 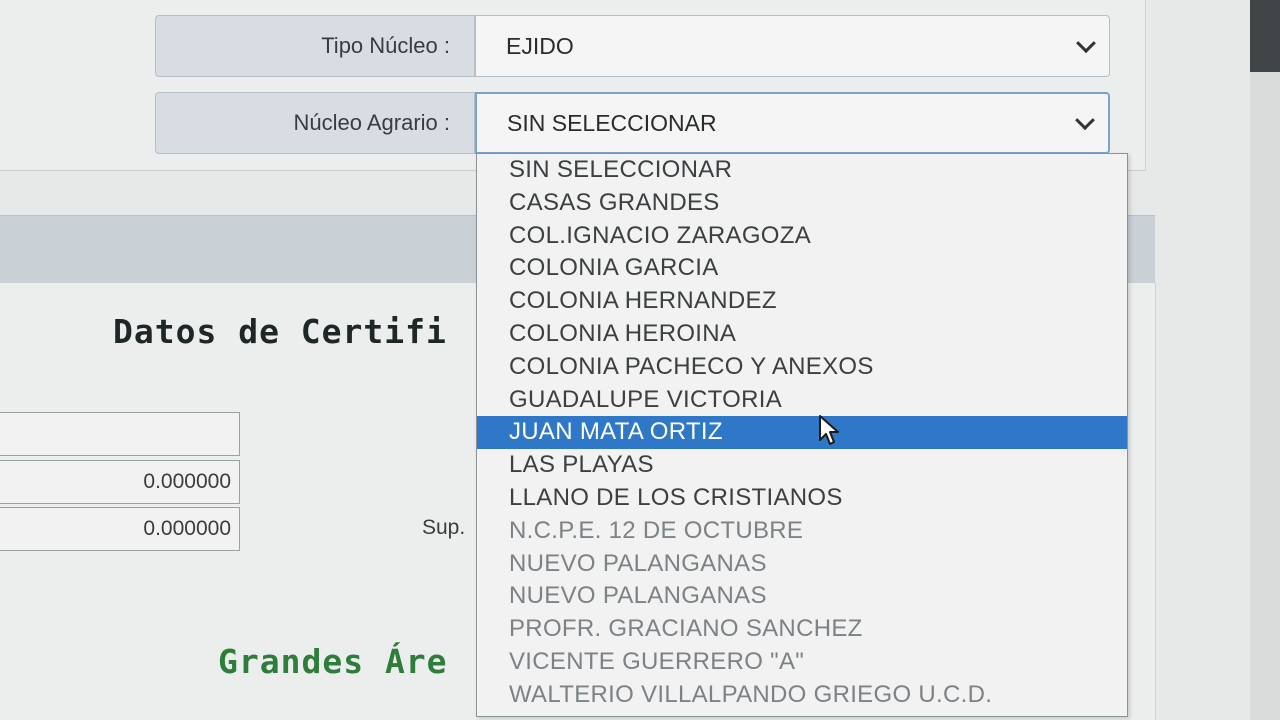 What do you see at coordinates (802, 236) in the screenshot?
I see `dropdown-option: COL.IGNACIO ZARAGOZA` at bounding box center [802, 236].